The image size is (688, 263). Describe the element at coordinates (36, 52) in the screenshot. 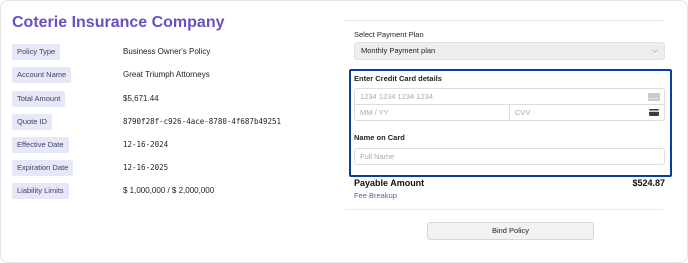

I see `detail-label: Policy Type` at that location.